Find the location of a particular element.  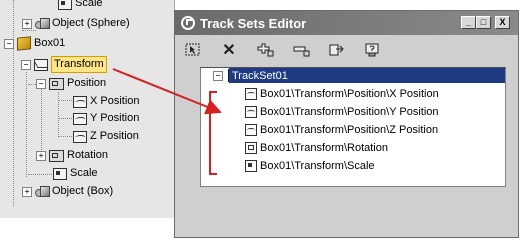

help-icon is located at coordinates (372, 50).